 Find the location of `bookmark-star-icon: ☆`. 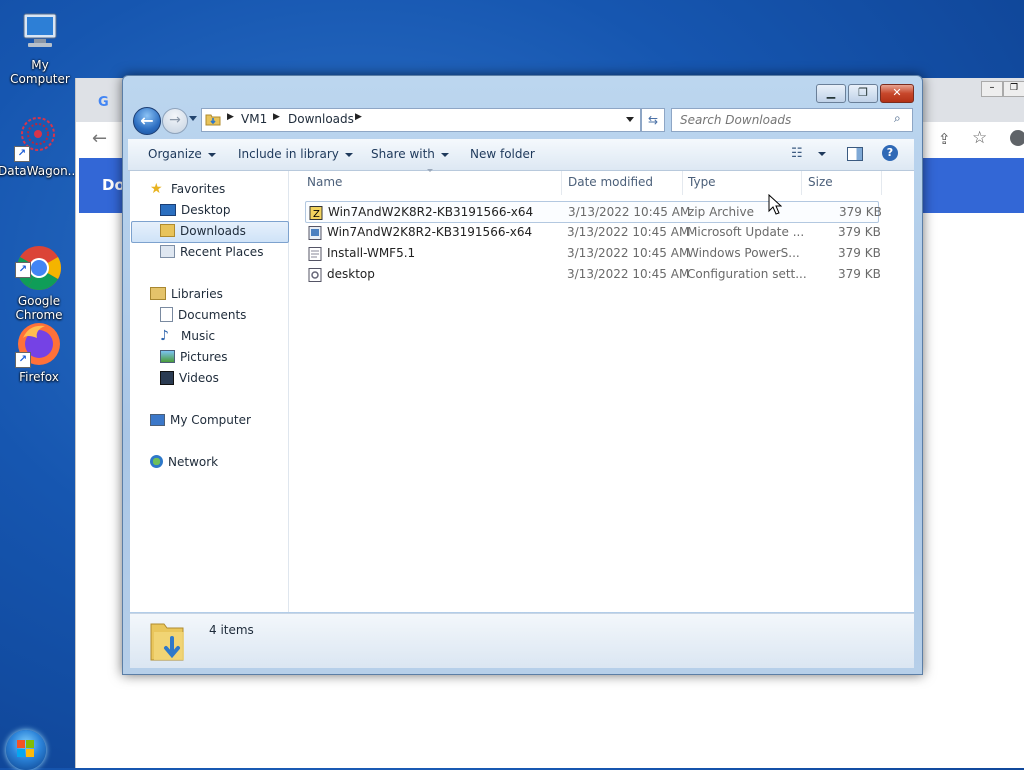

bookmark-star-icon: ☆ is located at coordinates (979, 138).